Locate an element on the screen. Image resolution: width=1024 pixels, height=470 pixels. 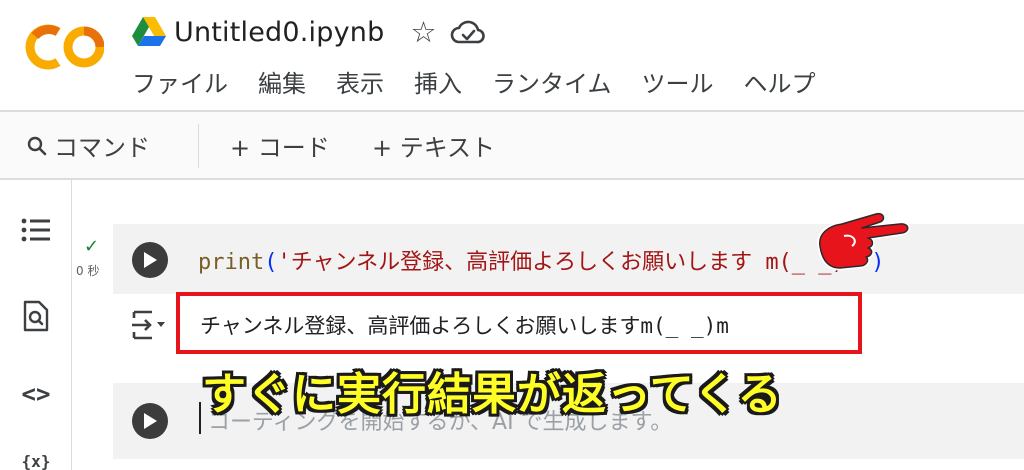
menu-edit: 編集 is located at coordinates (282, 81).